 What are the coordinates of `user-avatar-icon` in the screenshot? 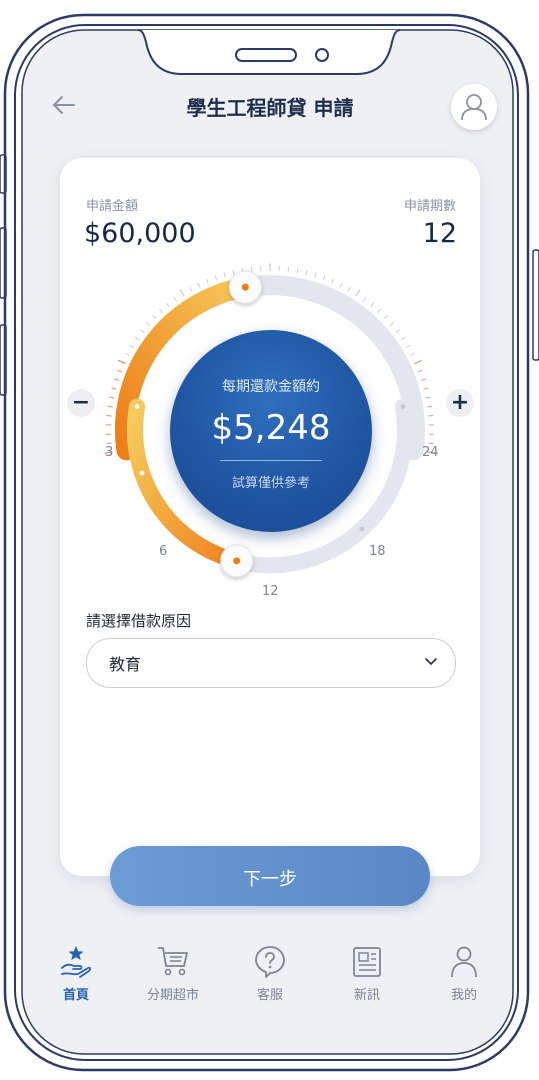 It's located at (474, 107).